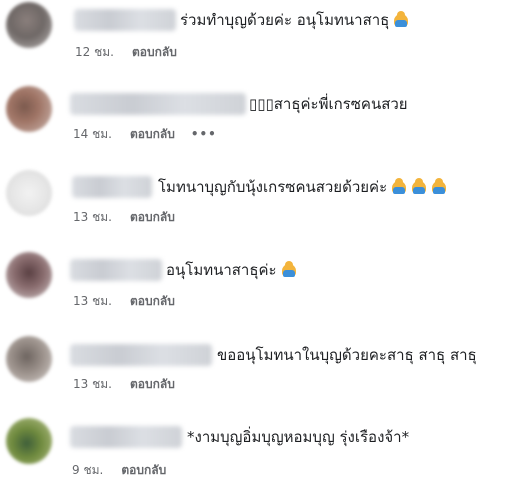 This screenshot has width=507, height=488. What do you see at coordinates (92, 134) in the screenshot?
I see `timestamp: 14 ชม.` at bounding box center [92, 134].